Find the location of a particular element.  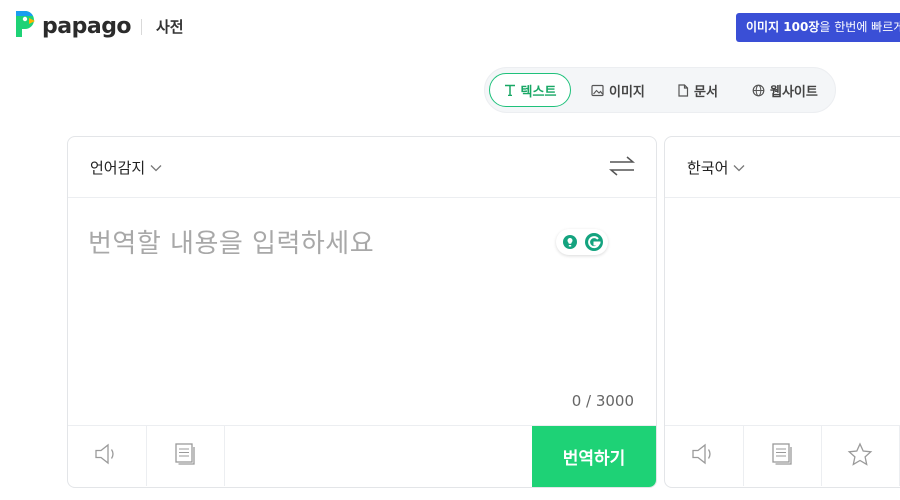

source-panel-footer: 번역하기 is located at coordinates (362, 456).